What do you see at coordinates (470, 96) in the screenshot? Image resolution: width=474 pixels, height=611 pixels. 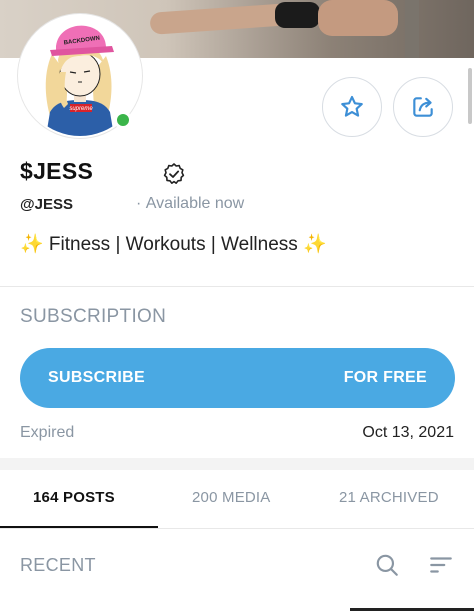 I see `scrollbar` at bounding box center [470, 96].